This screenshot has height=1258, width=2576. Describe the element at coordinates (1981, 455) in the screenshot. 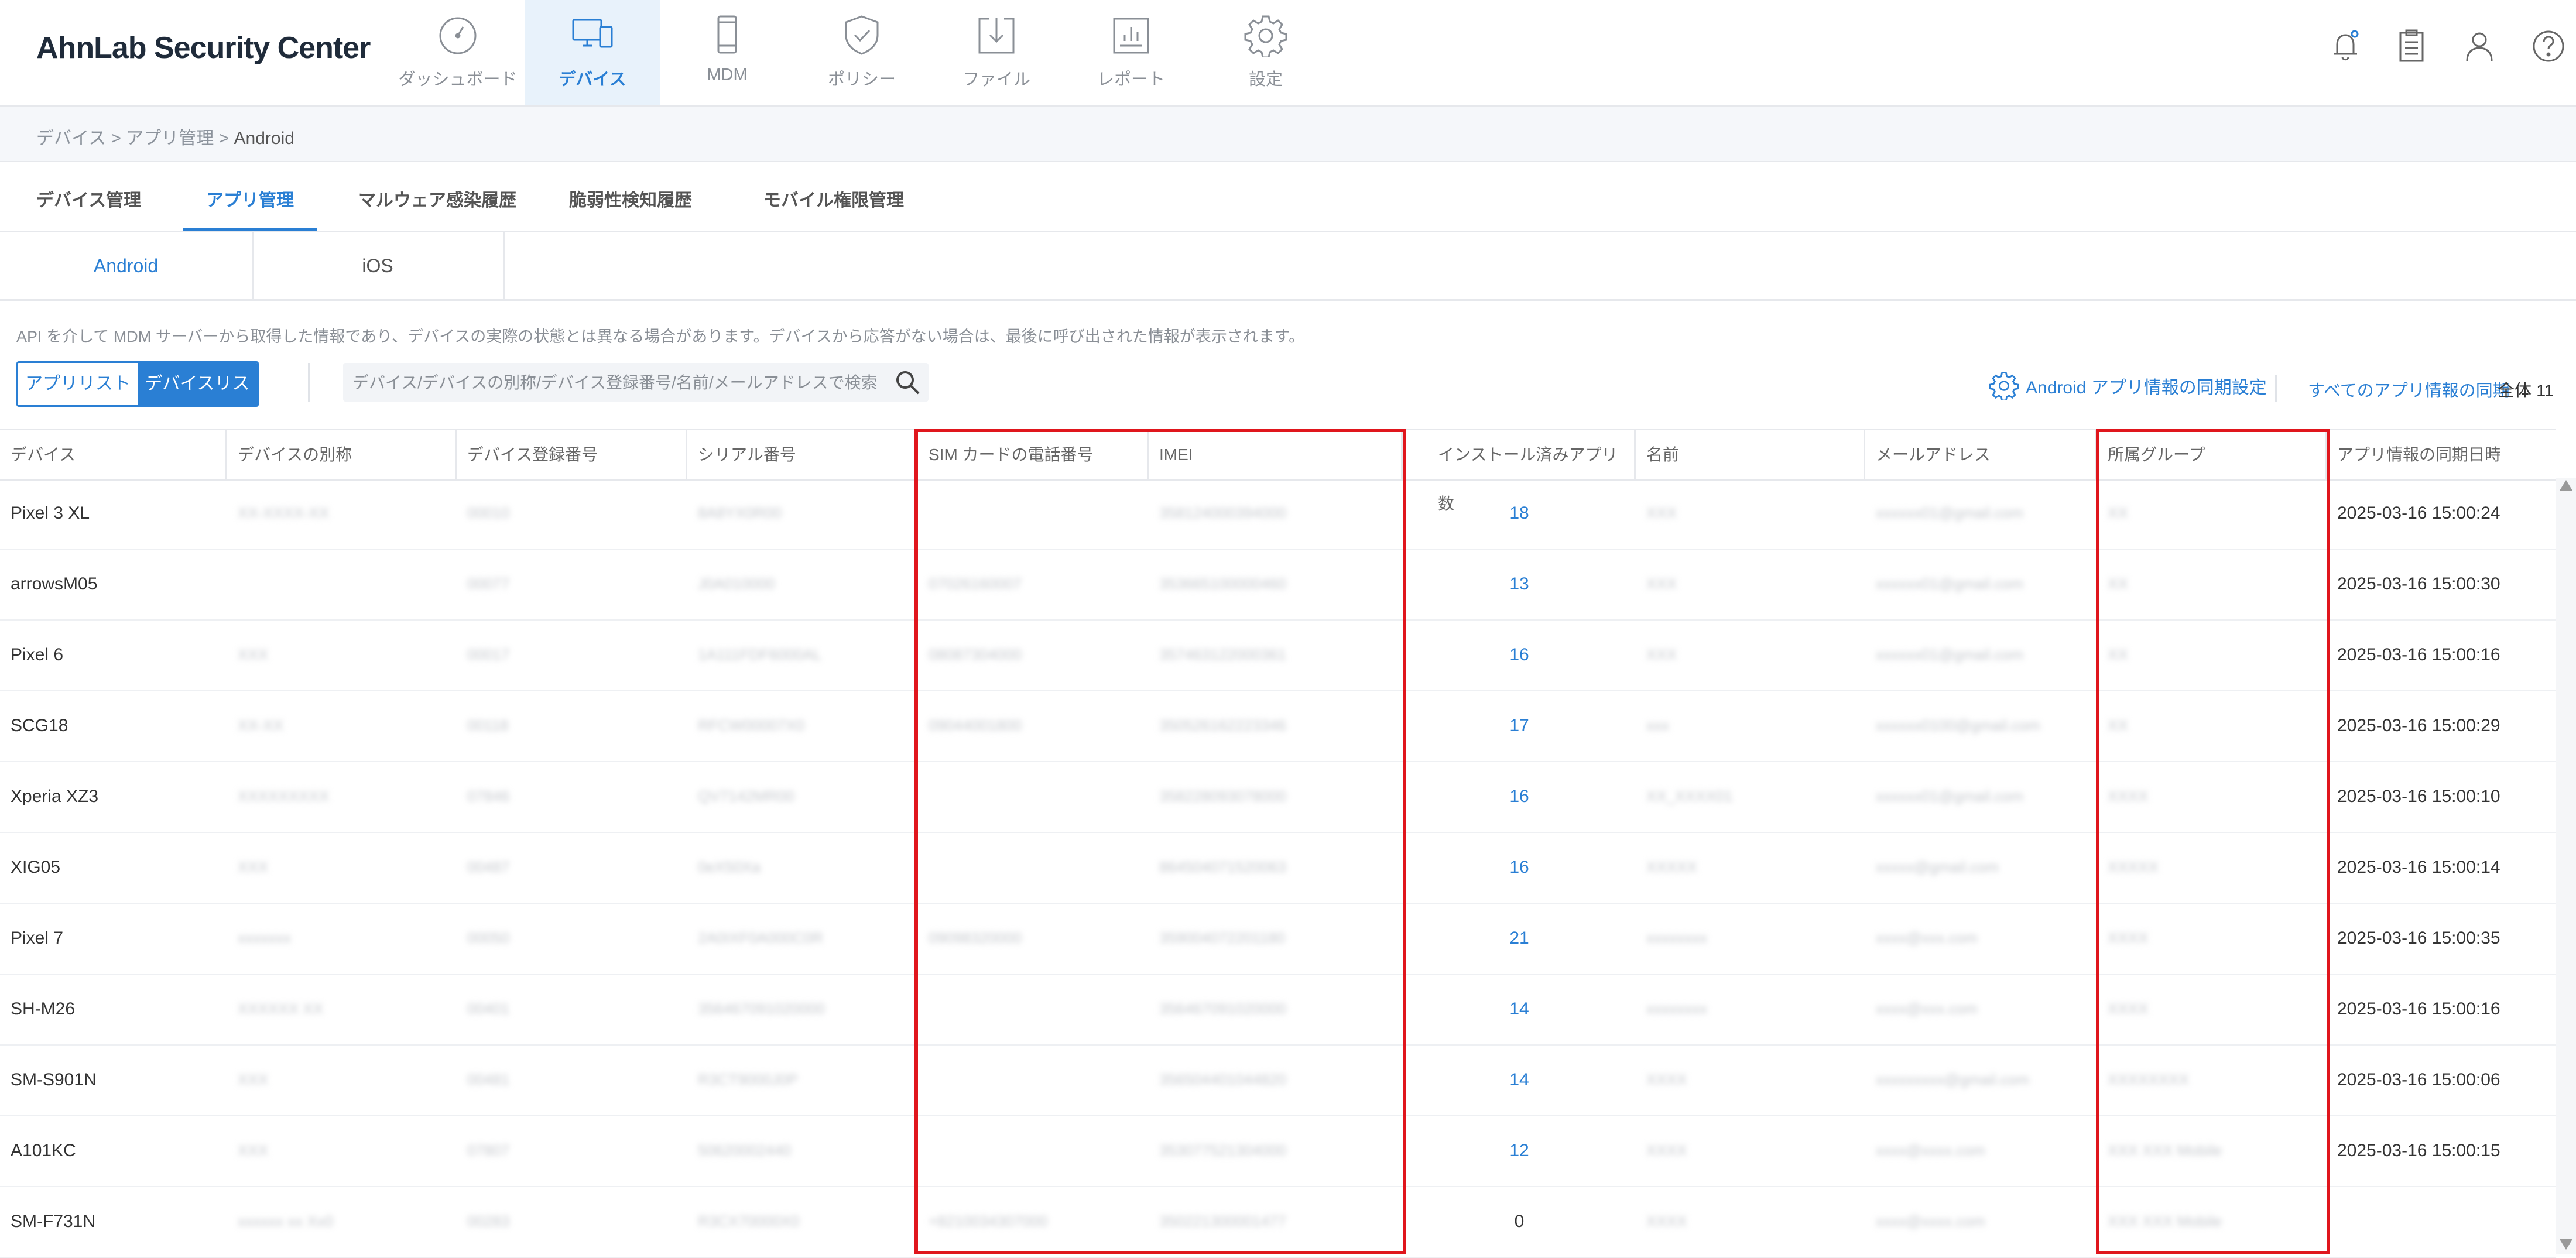

I see `col-email: メールアドレス` at that location.